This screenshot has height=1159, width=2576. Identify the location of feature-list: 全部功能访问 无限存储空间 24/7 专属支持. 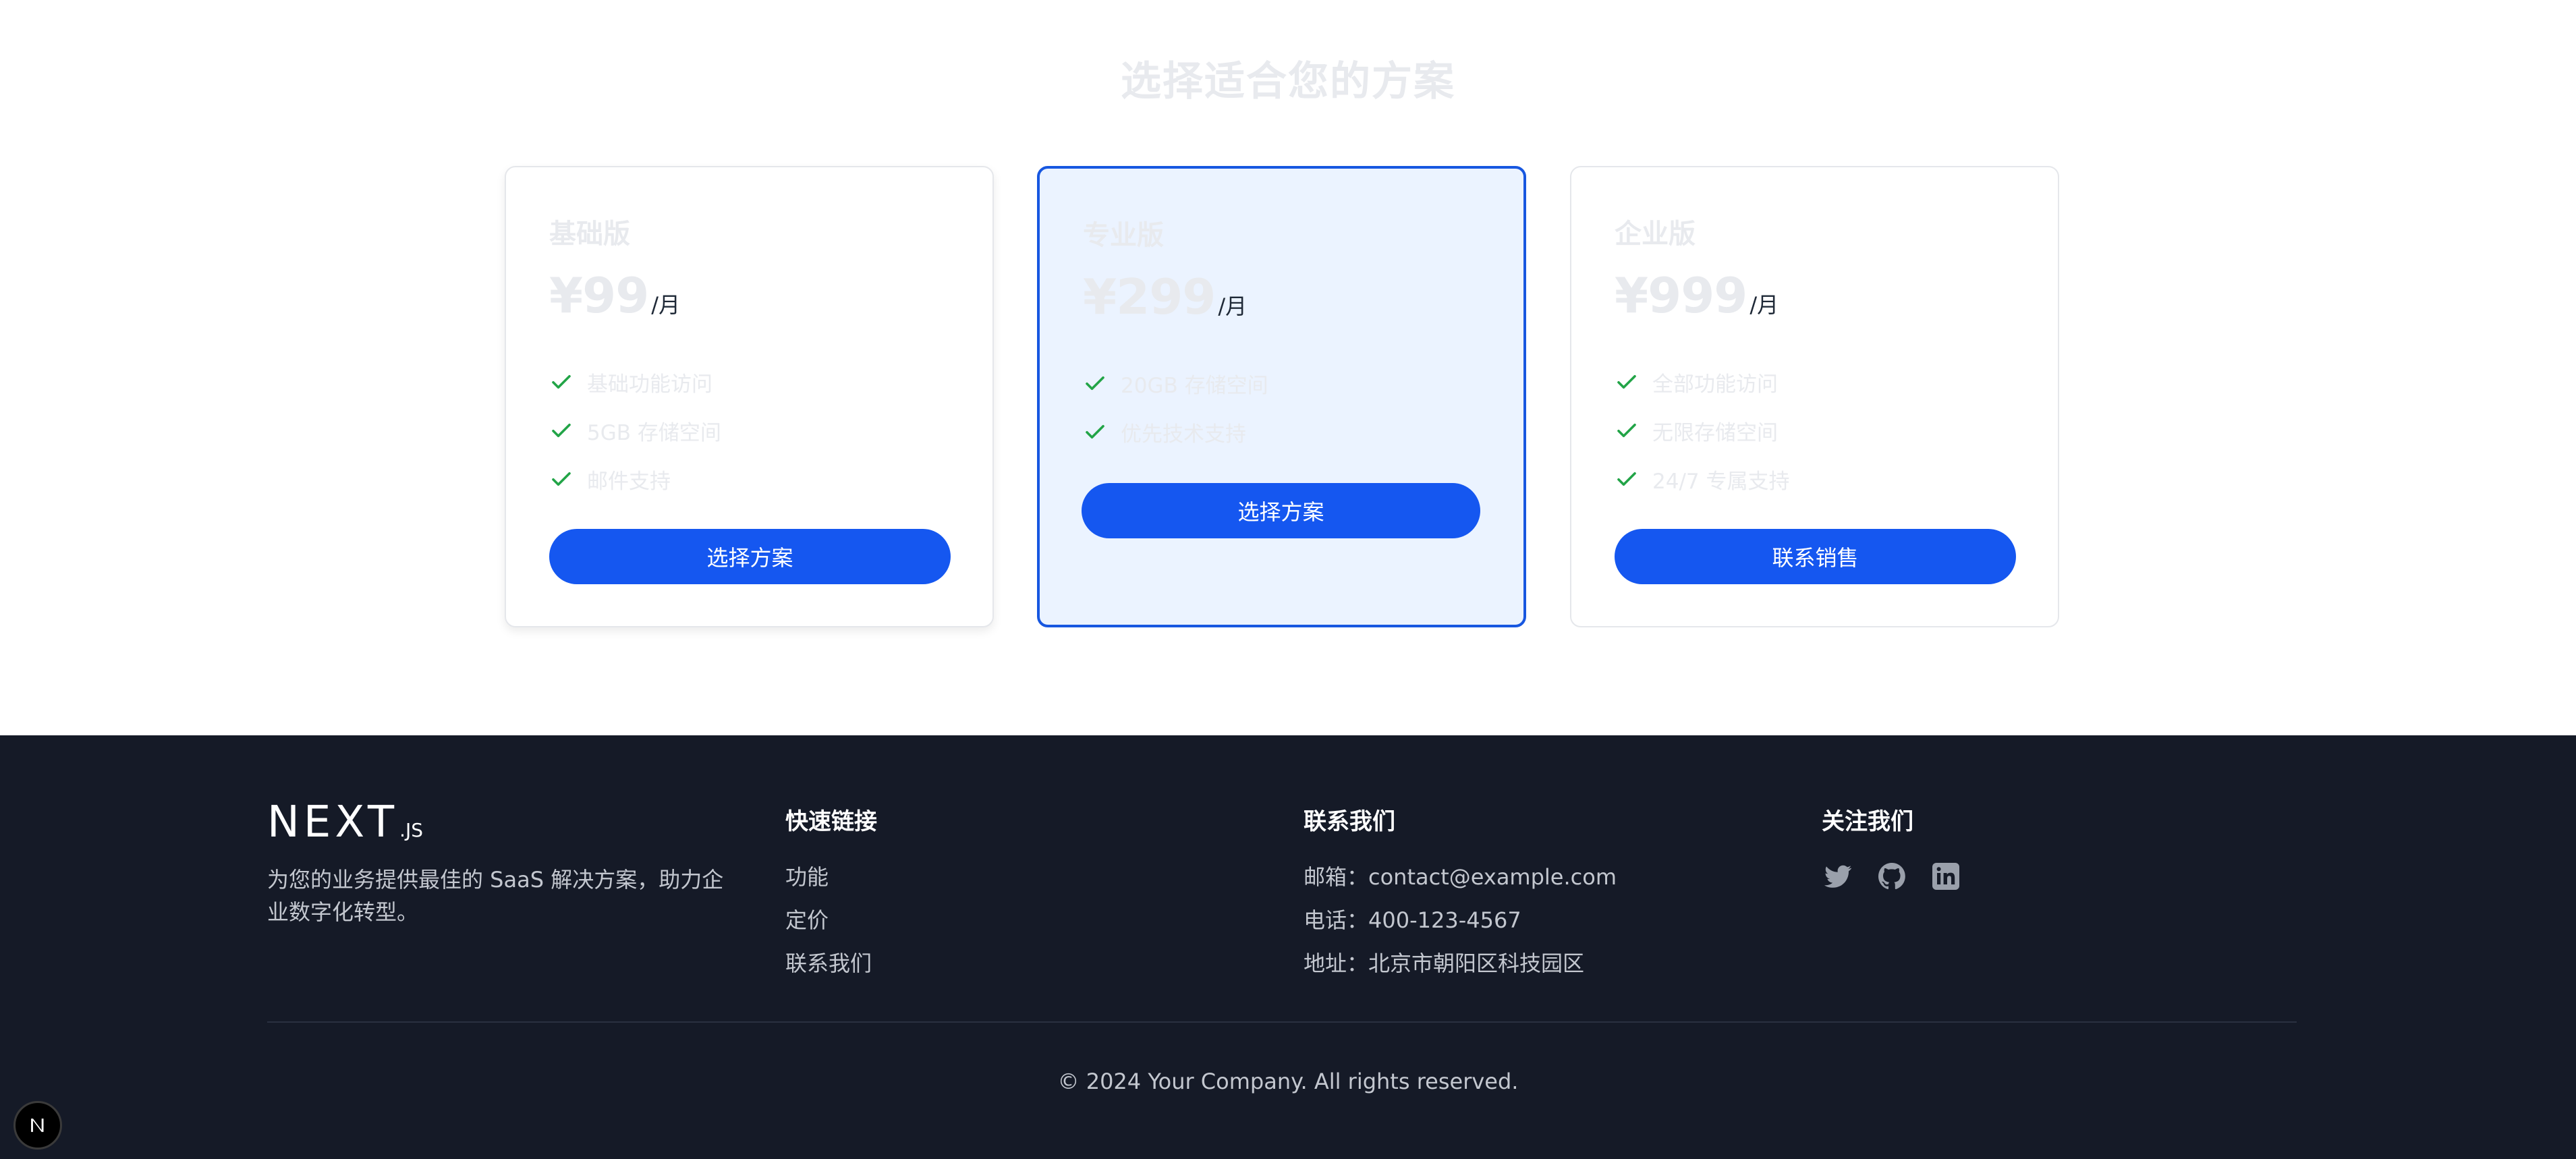
(1702, 431).